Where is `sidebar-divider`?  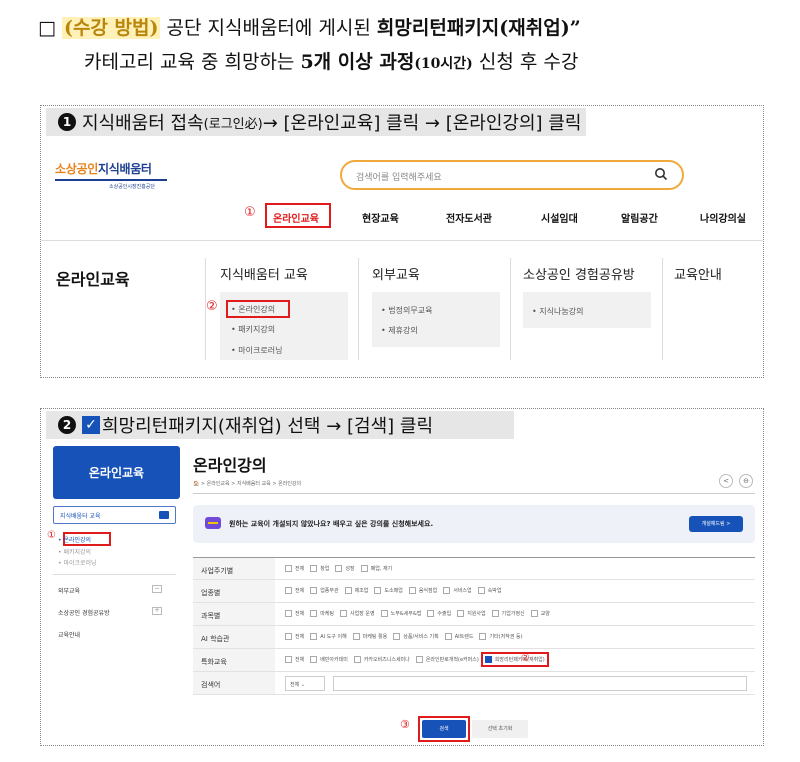 sidebar-divider is located at coordinates (114, 574).